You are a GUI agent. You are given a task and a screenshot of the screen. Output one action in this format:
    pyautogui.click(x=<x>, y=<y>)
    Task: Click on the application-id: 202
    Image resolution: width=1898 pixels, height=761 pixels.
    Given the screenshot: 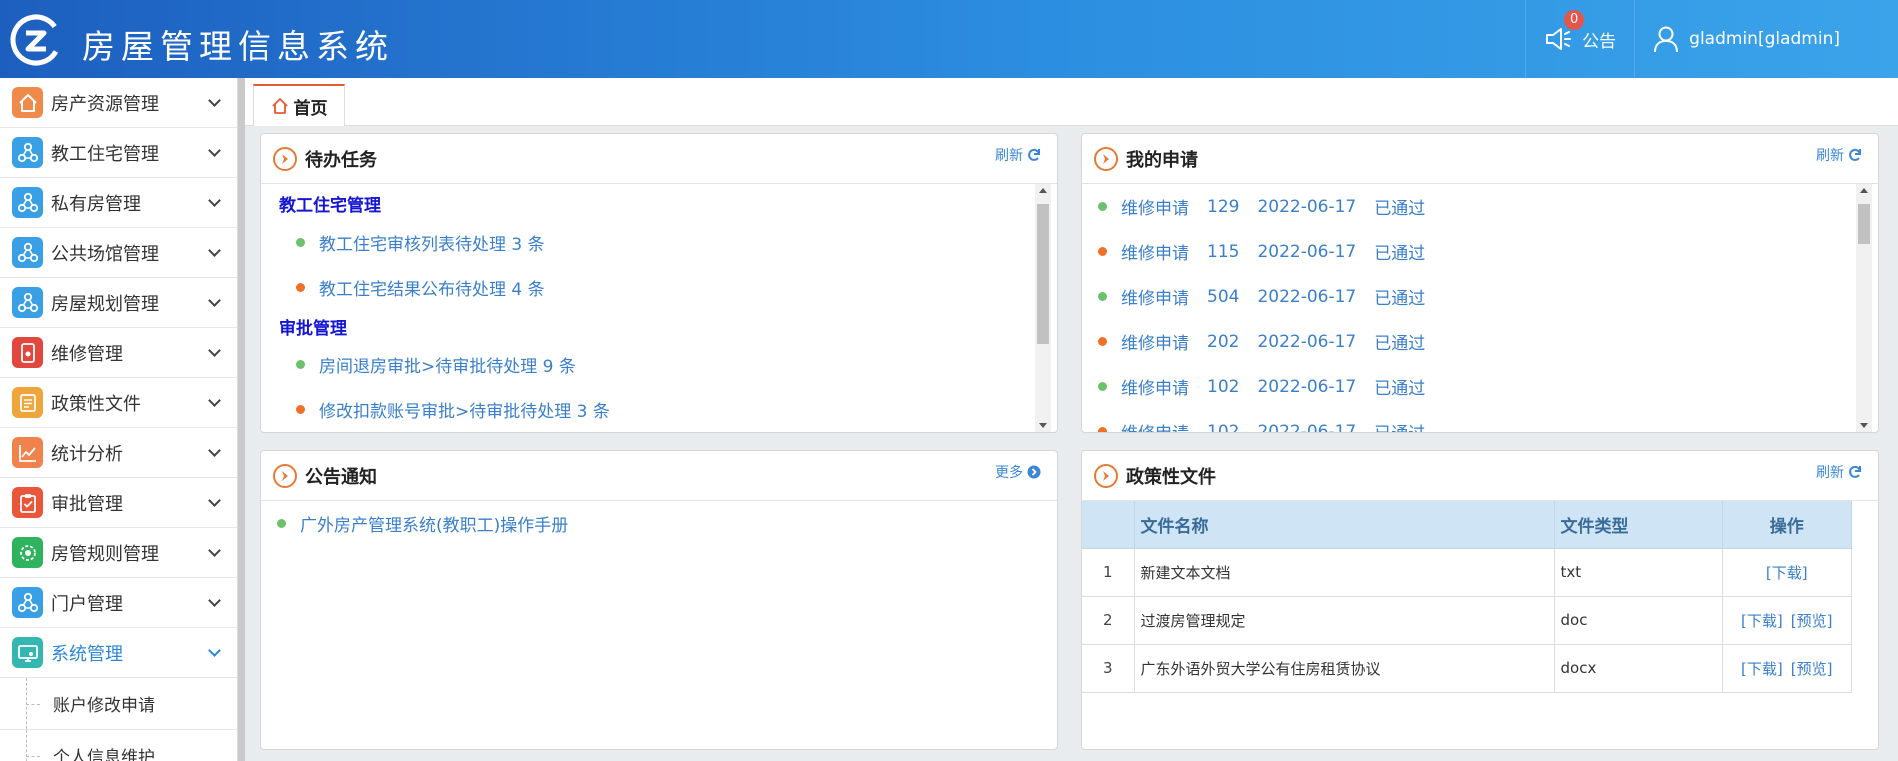 What is the action you would take?
    pyautogui.click(x=1223, y=341)
    